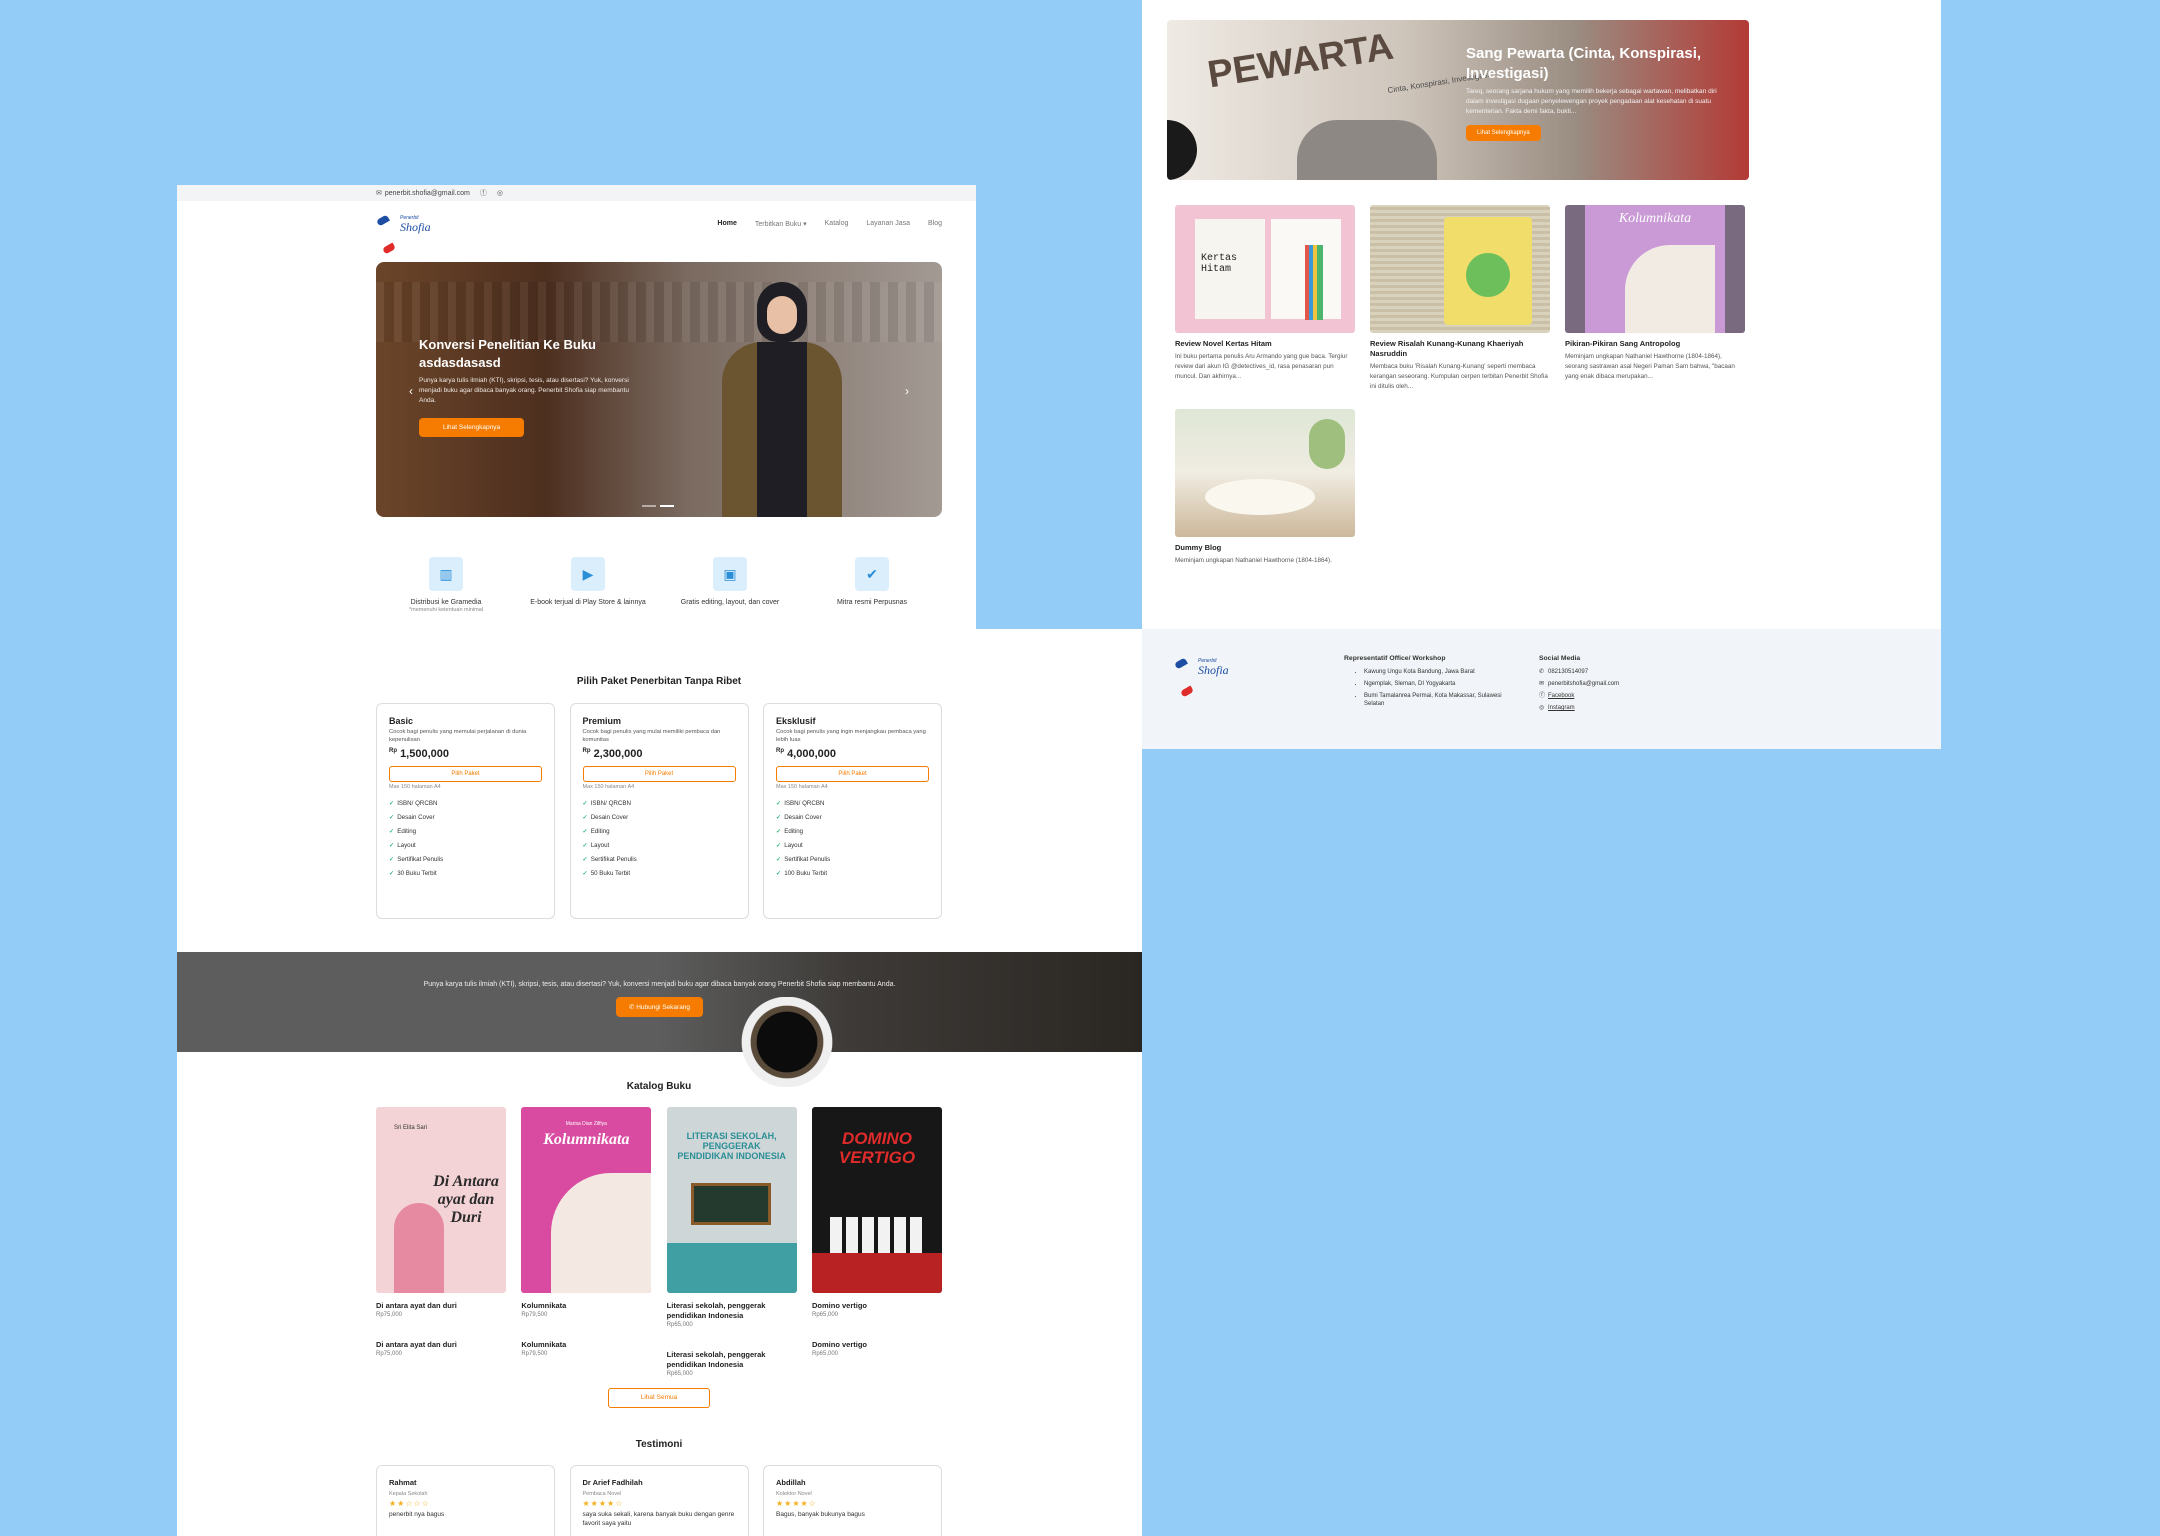 The image size is (2160, 1536). What do you see at coordinates (427, 193) in the screenshot?
I see `topbar-email: penerbit.shofia@gmail.com` at bounding box center [427, 193].